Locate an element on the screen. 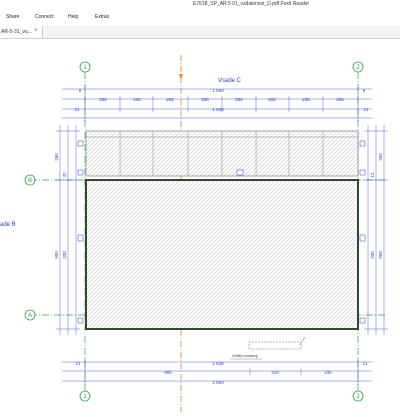  grid-bubble-1-bottom: 1 is located at coordinates (85, 396).